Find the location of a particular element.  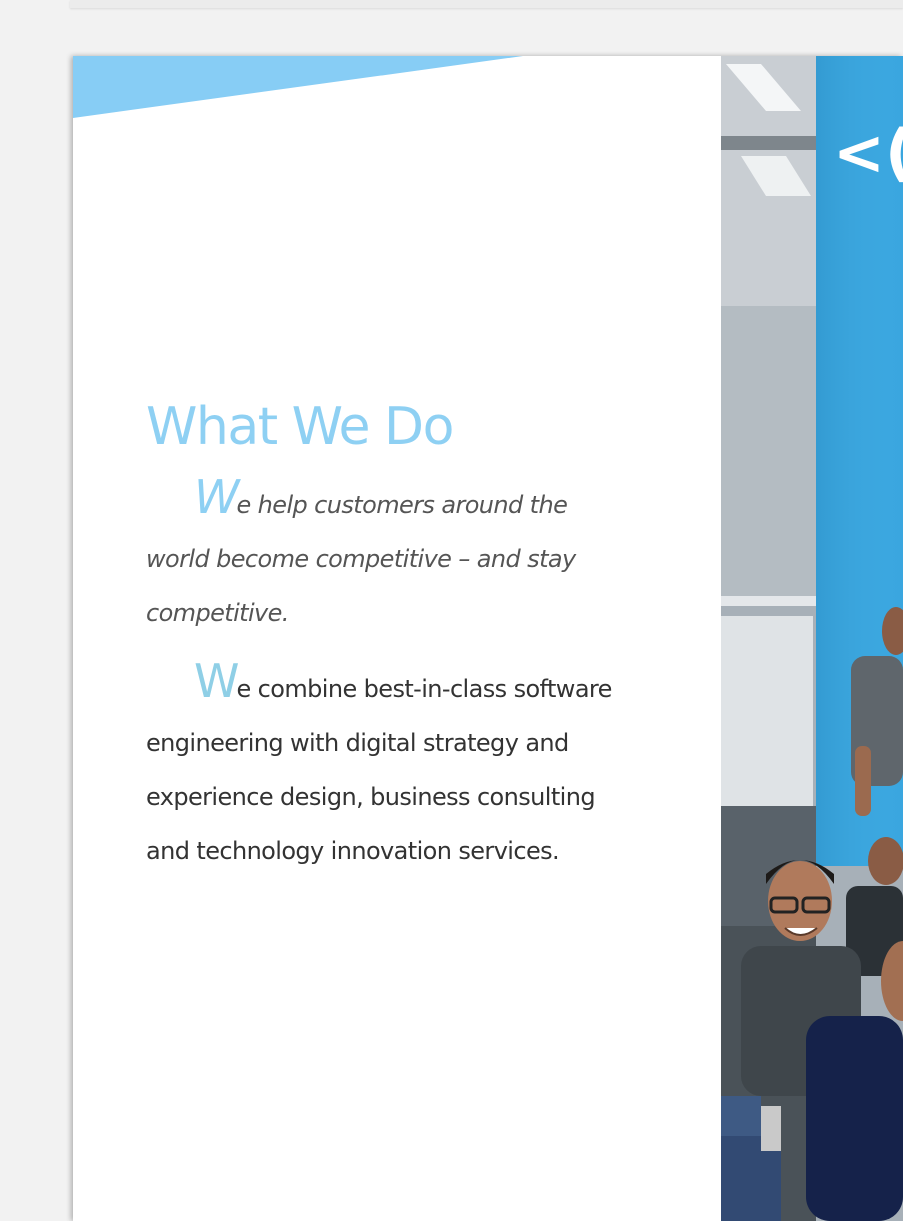

previous-page-edge is located at coordinates (486, 4).